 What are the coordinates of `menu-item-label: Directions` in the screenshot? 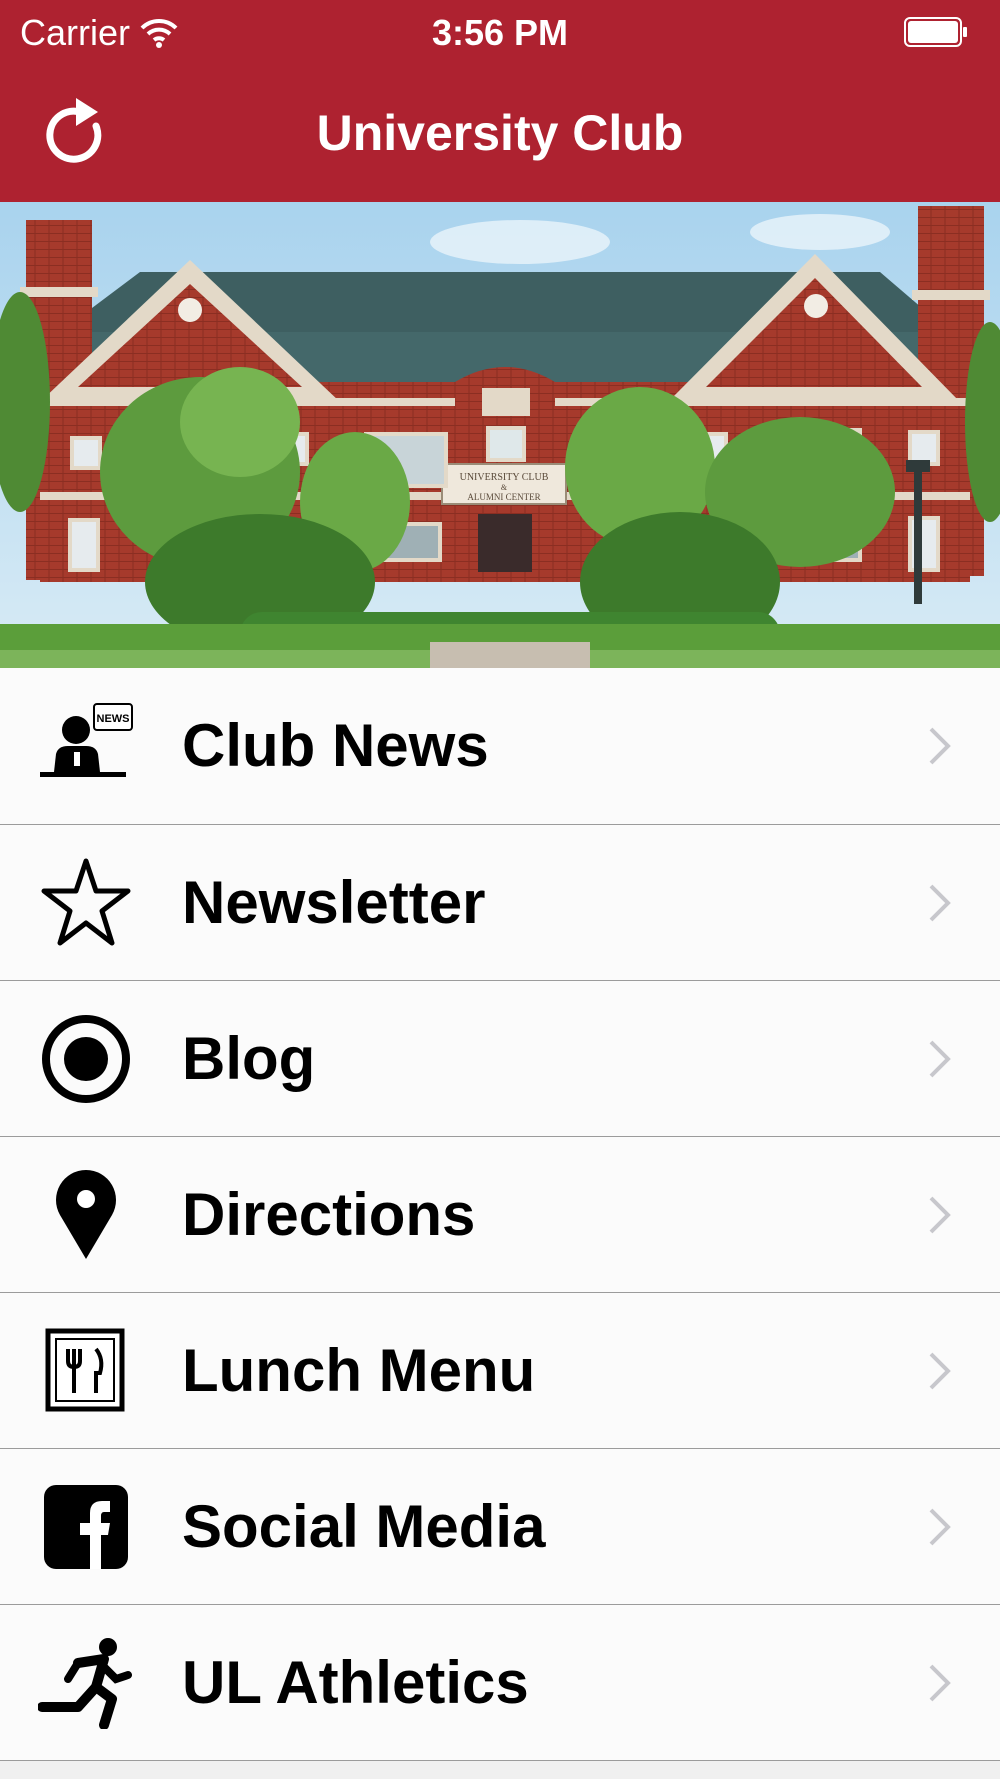 It's located at (329, 1214).